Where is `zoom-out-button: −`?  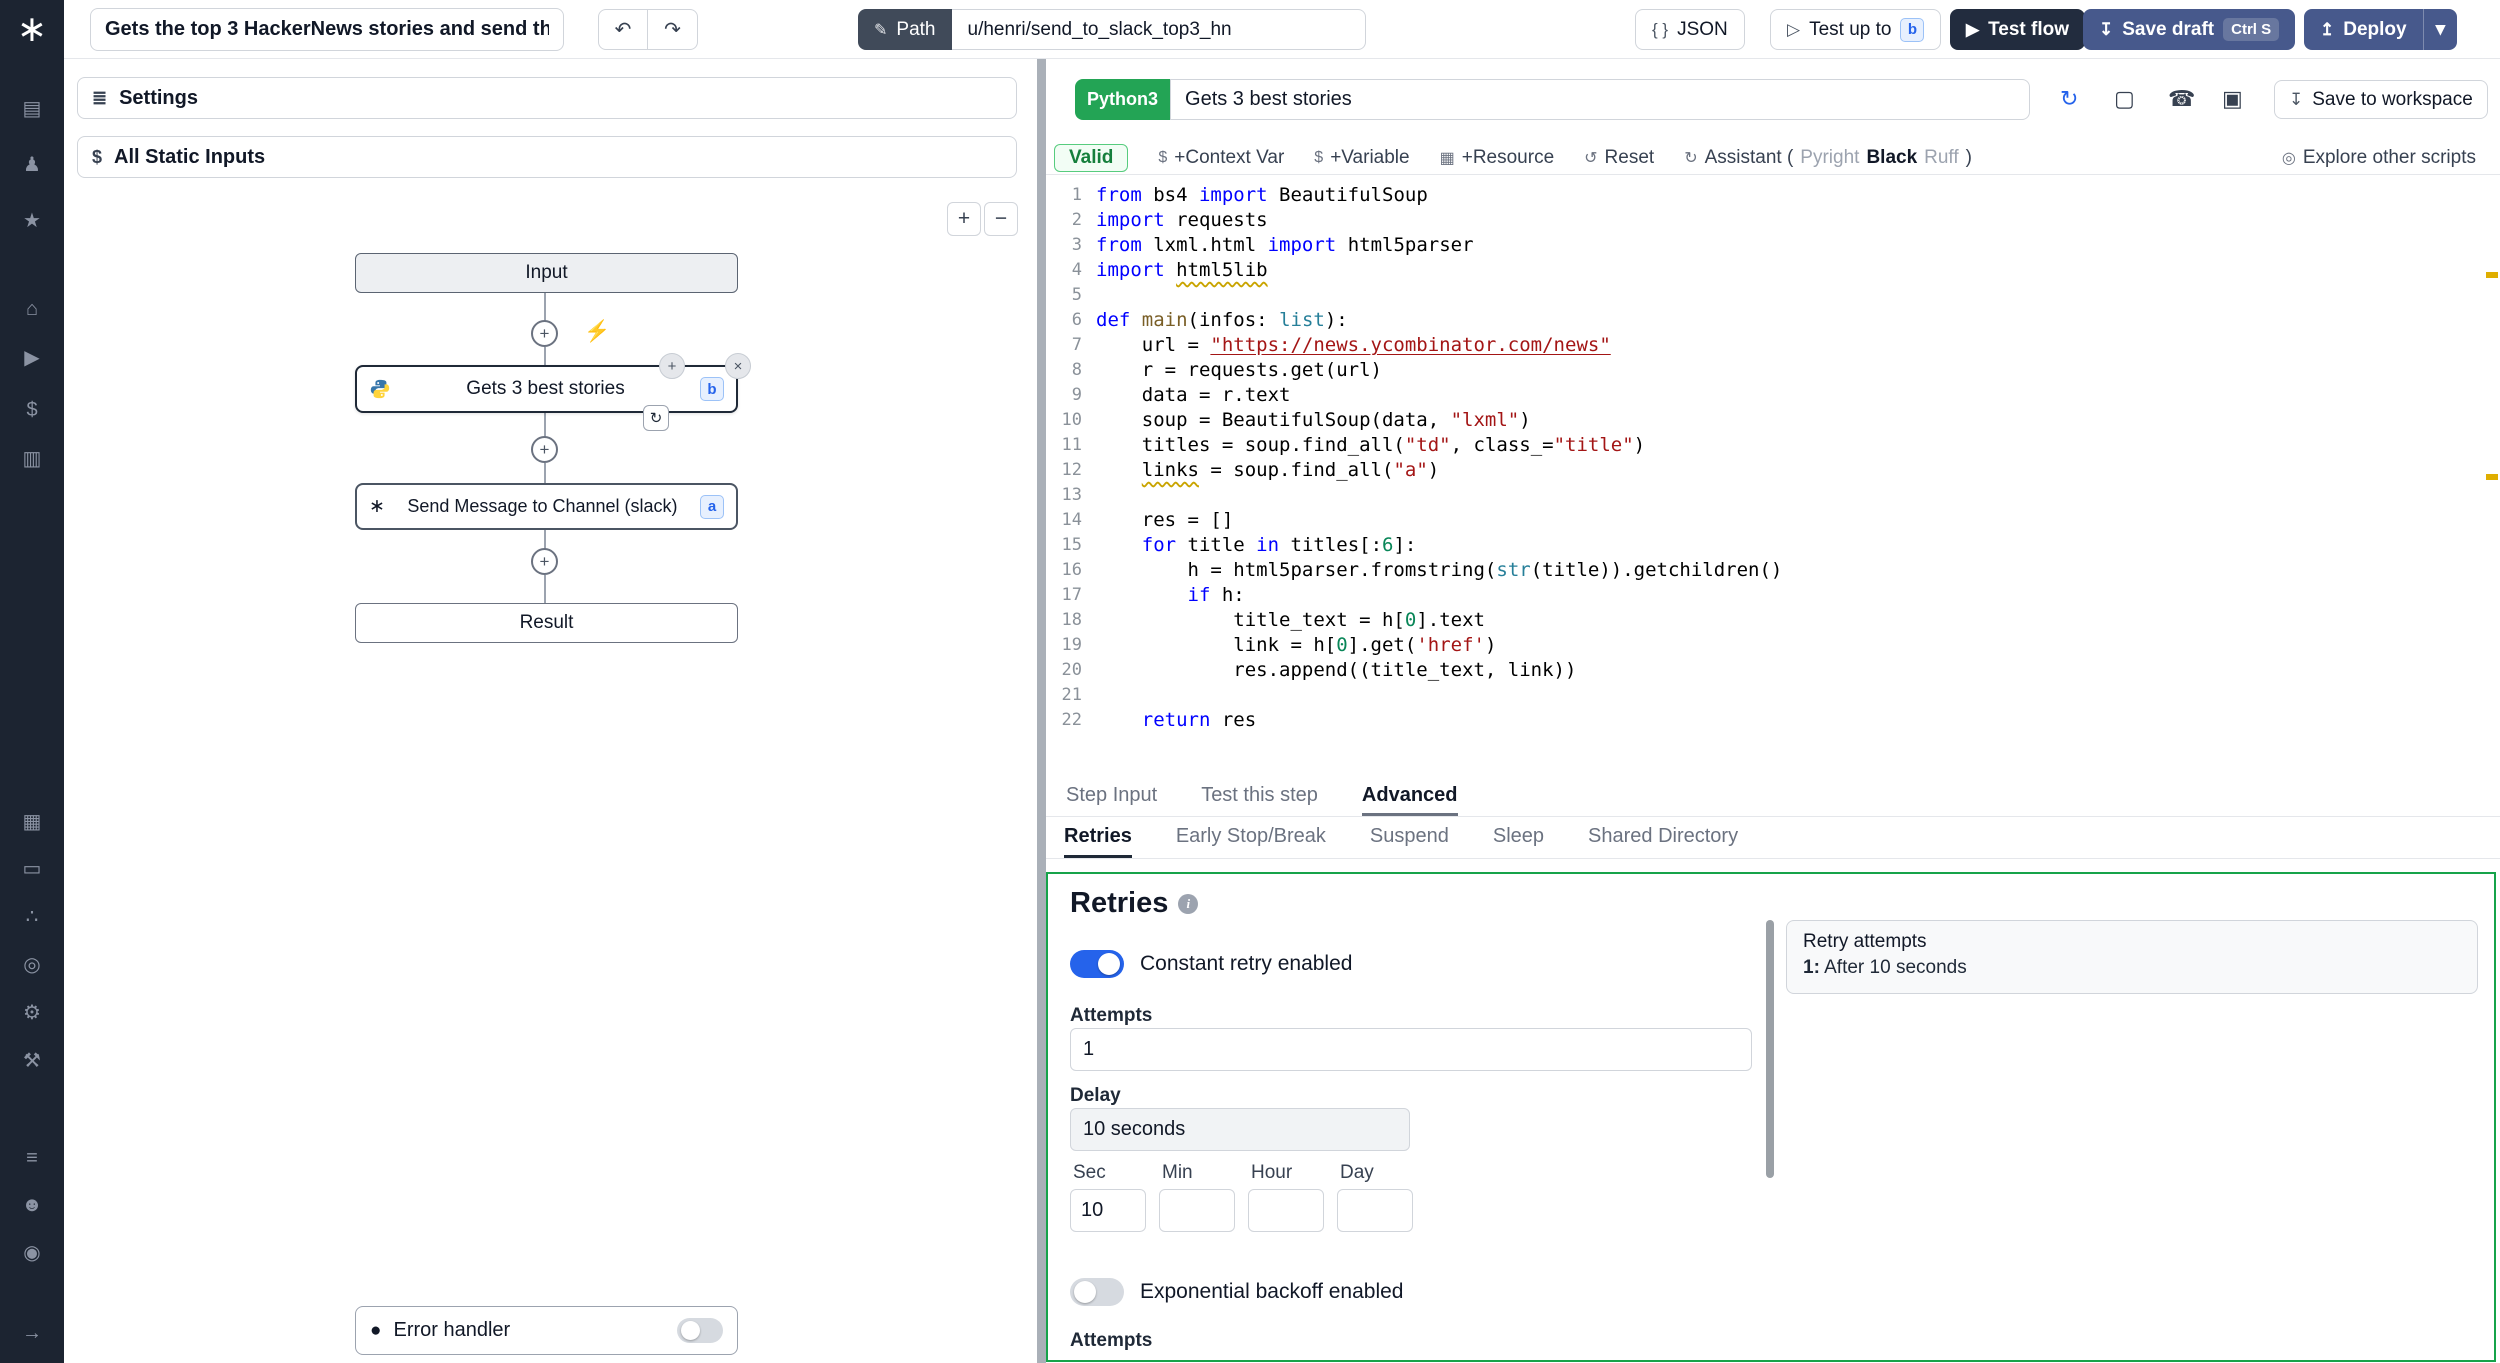 zoom-out-button: − is located at coordinates (1001, 219).